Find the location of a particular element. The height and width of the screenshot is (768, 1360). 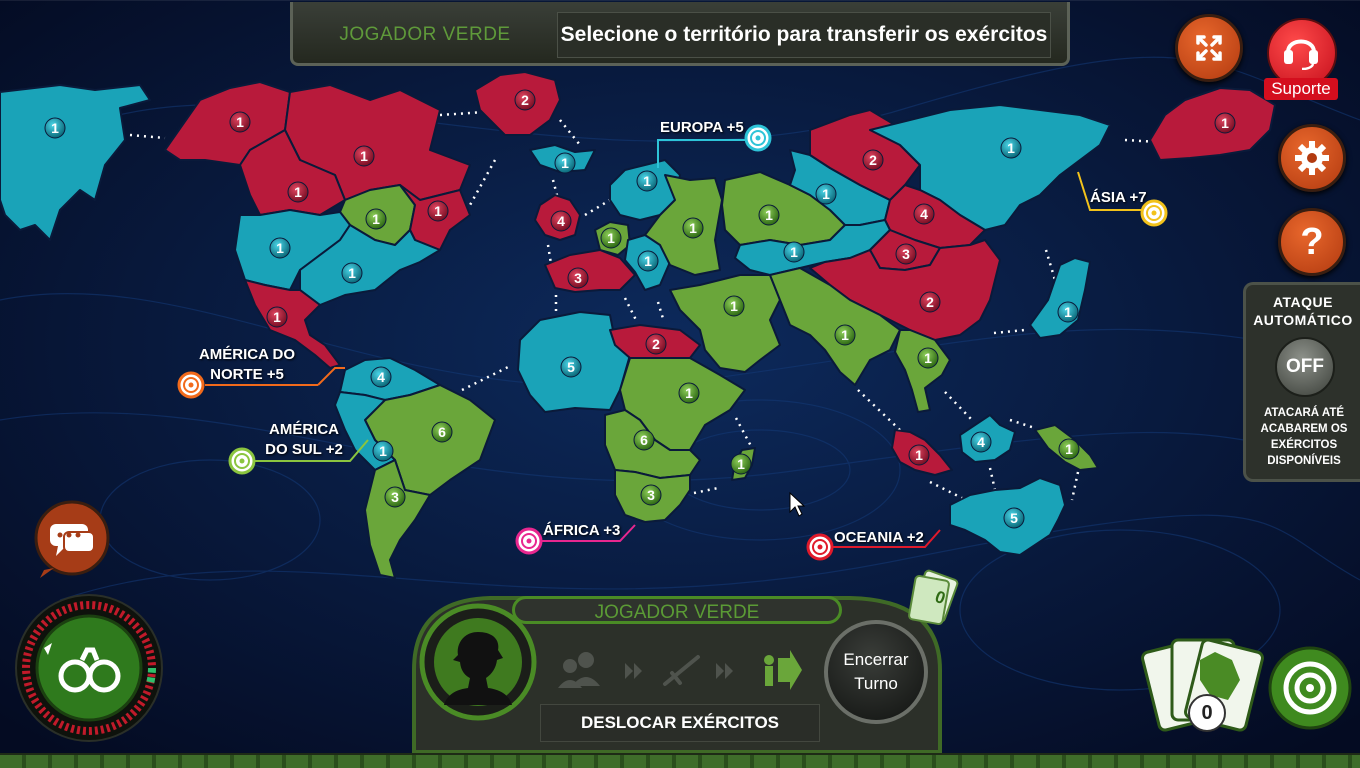

army-marker-east-kamchatka: 1 is located at coordinates (1225, 123).